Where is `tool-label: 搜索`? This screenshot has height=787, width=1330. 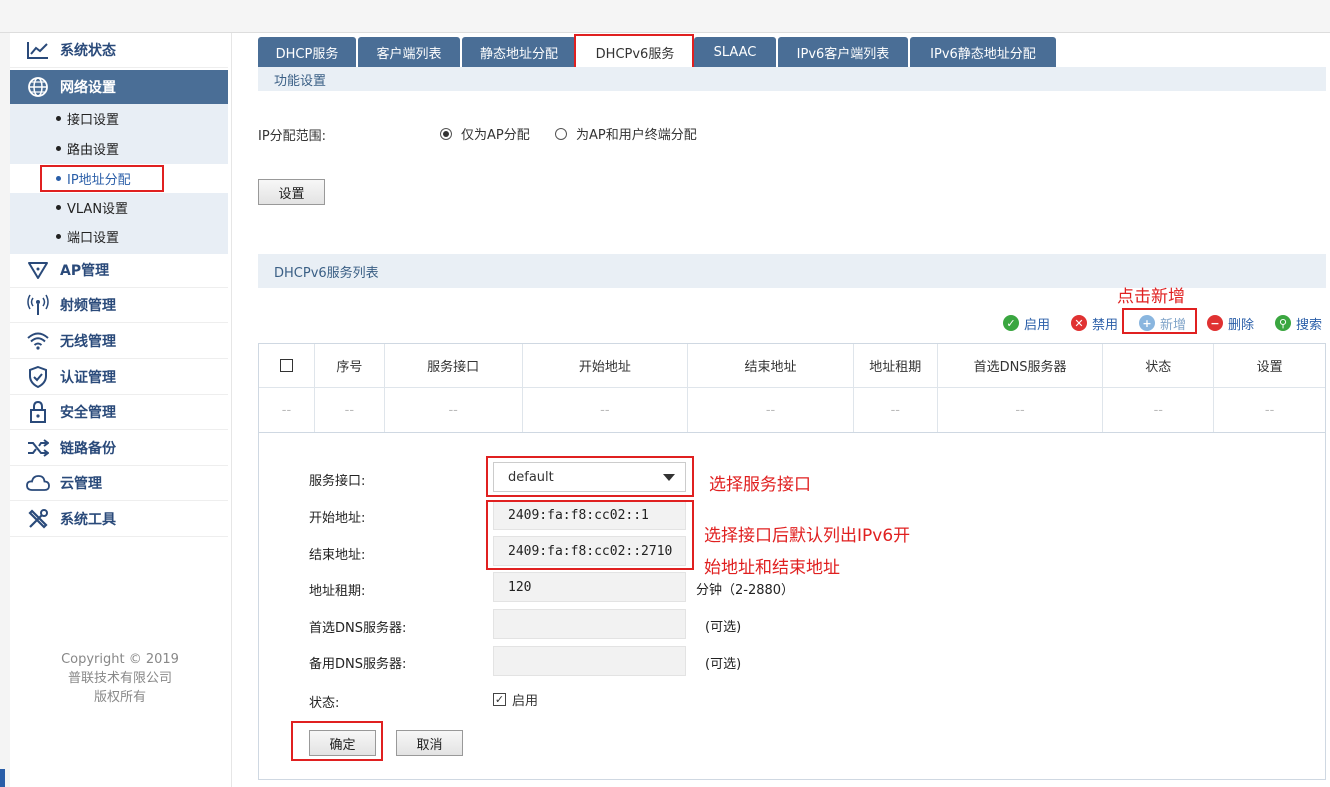 tool-label: 搜索 is located at coordinates (1309, 325).